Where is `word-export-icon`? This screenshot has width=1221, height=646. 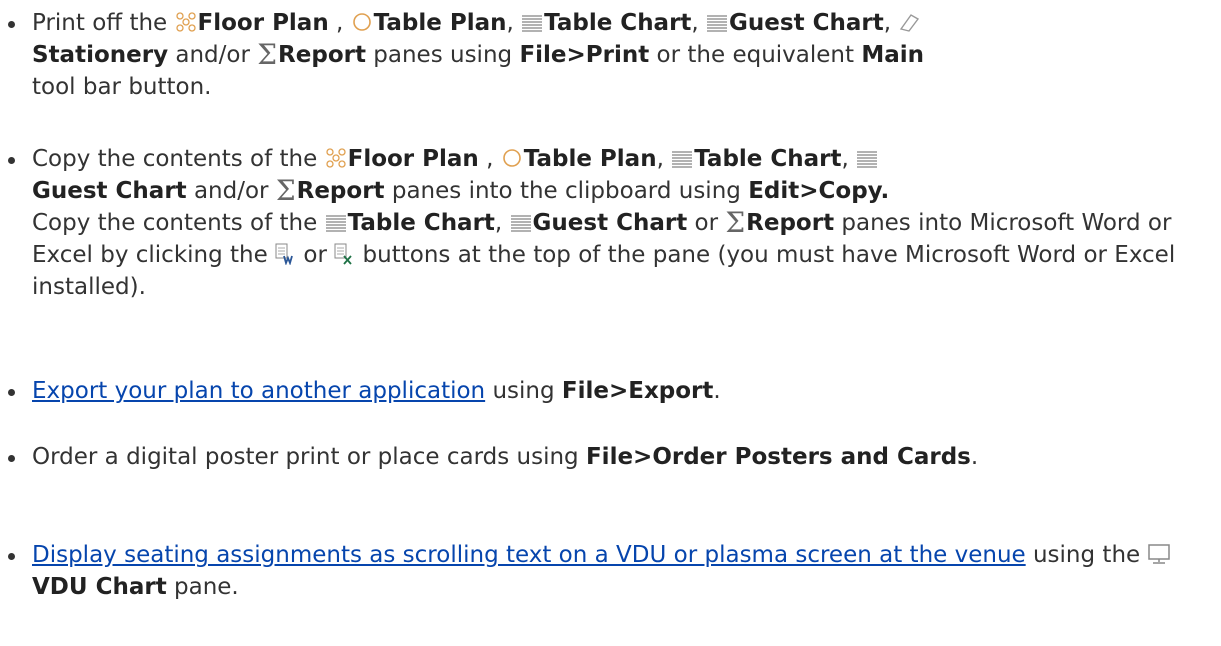 word-export-icon is located at coordinates (285, 254).